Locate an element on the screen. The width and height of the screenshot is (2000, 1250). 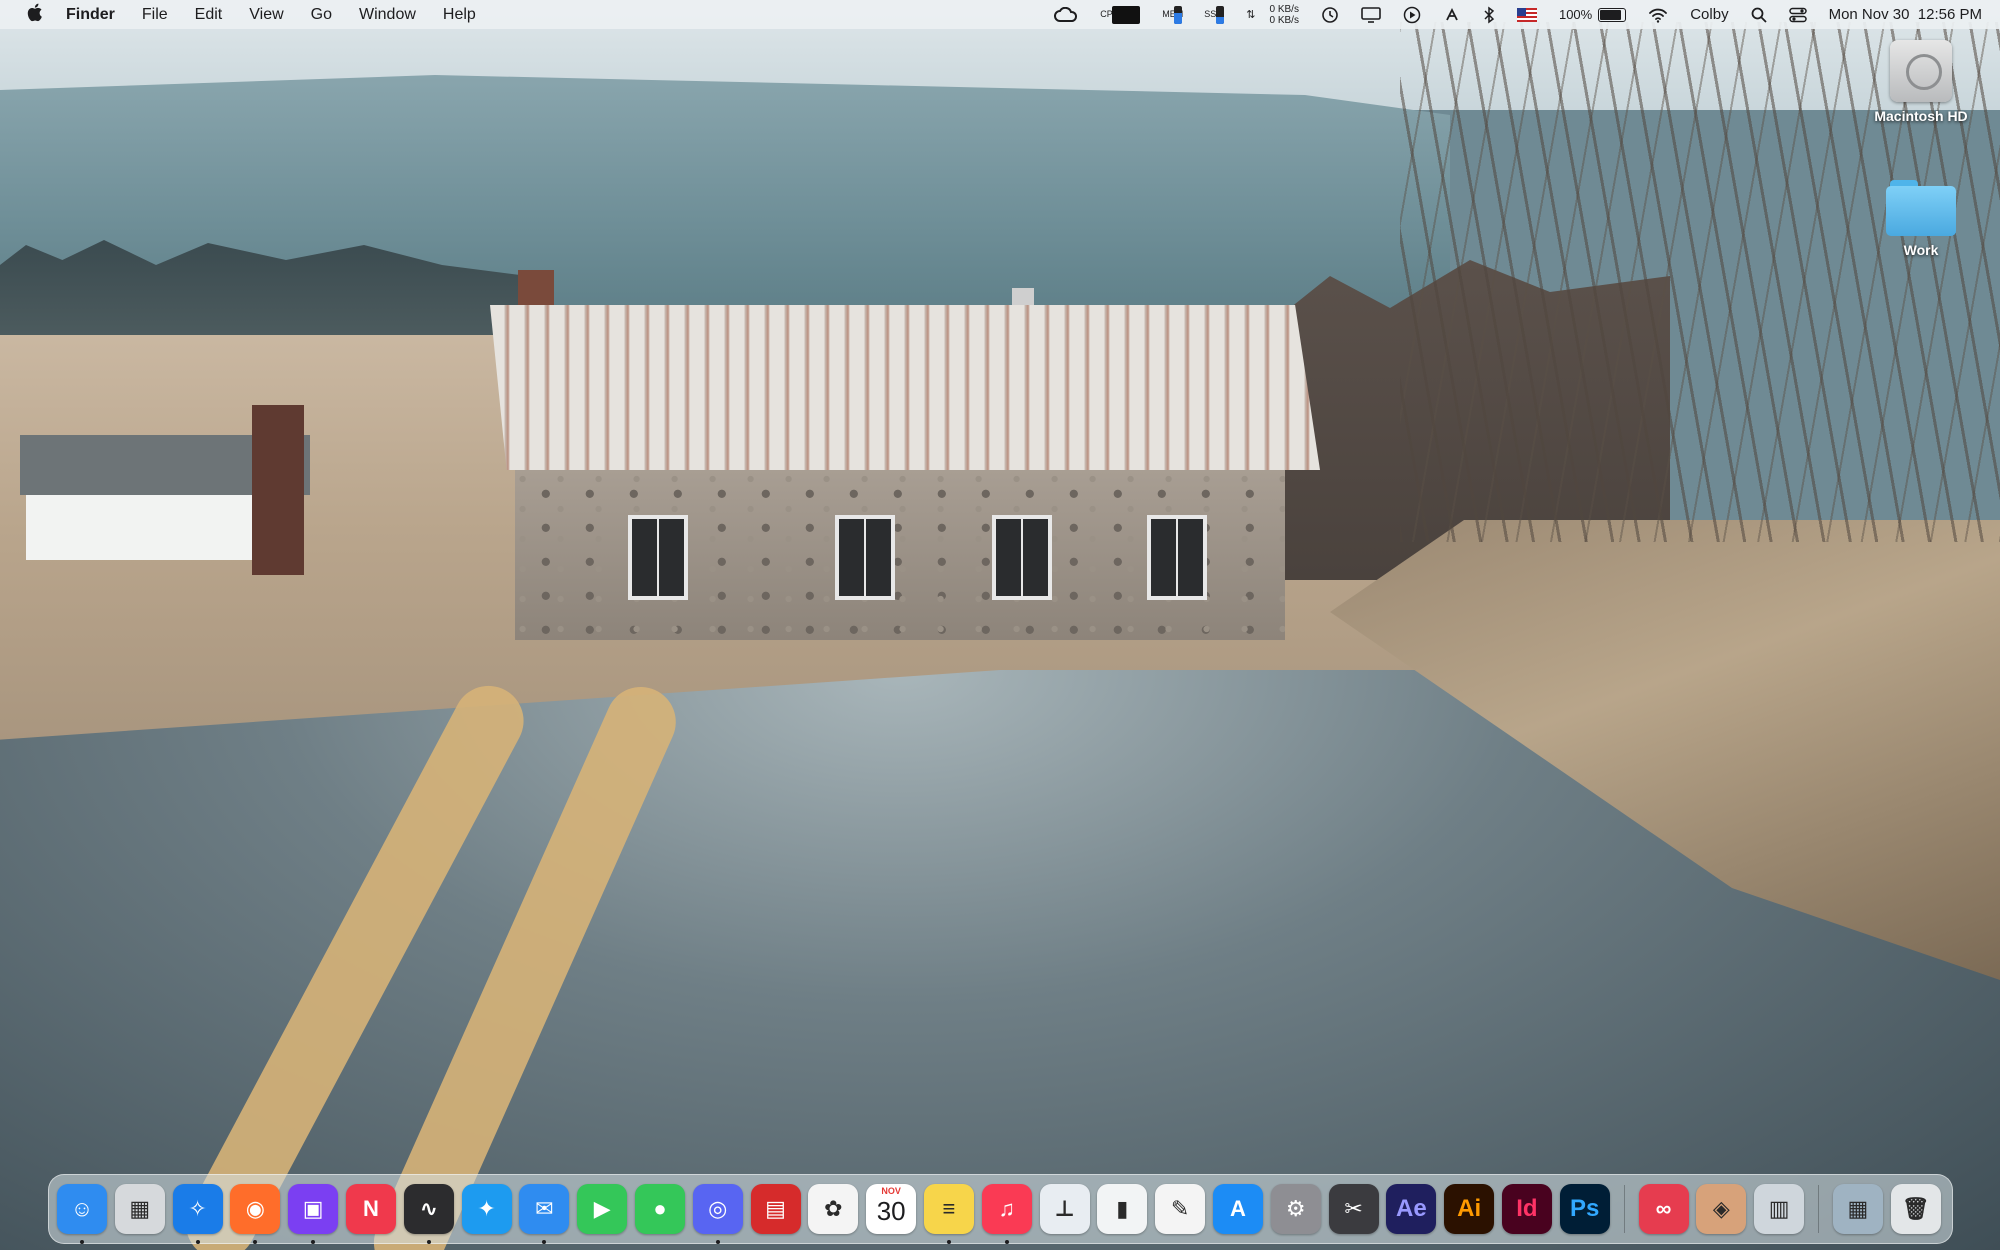
wallpaper-barn is located at coordinates (165, 490).